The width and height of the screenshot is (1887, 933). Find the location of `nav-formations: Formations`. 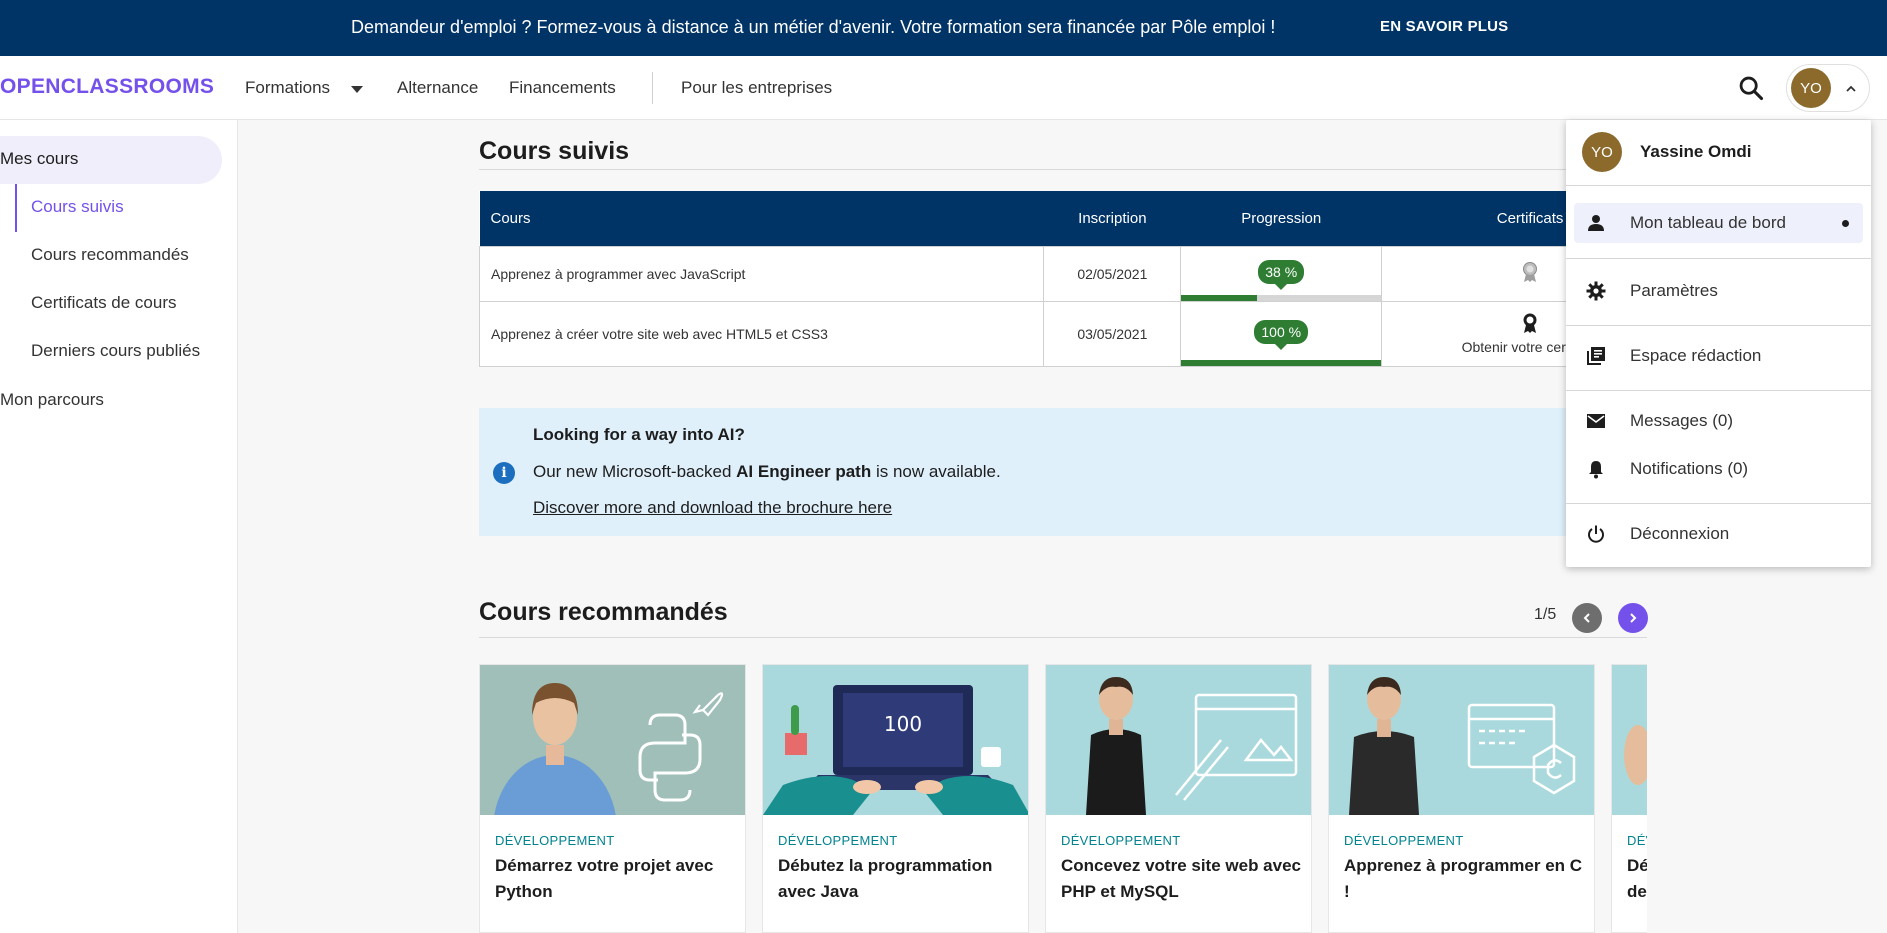

nav-formations: Formations is located at coordinates (287, 88).